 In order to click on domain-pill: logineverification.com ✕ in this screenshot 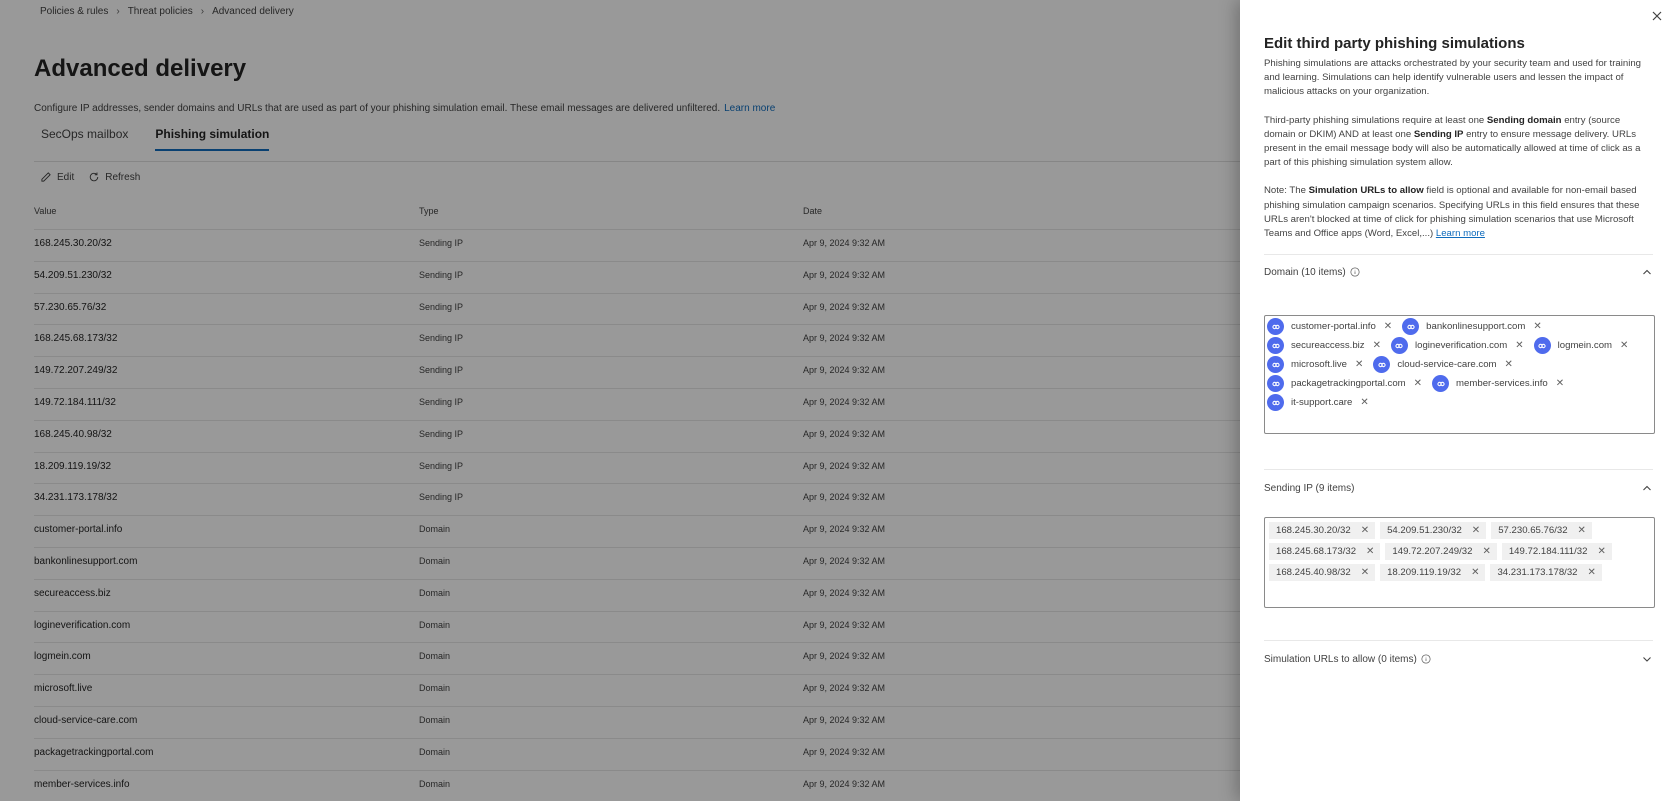, I will do `click(1460, 345)`.